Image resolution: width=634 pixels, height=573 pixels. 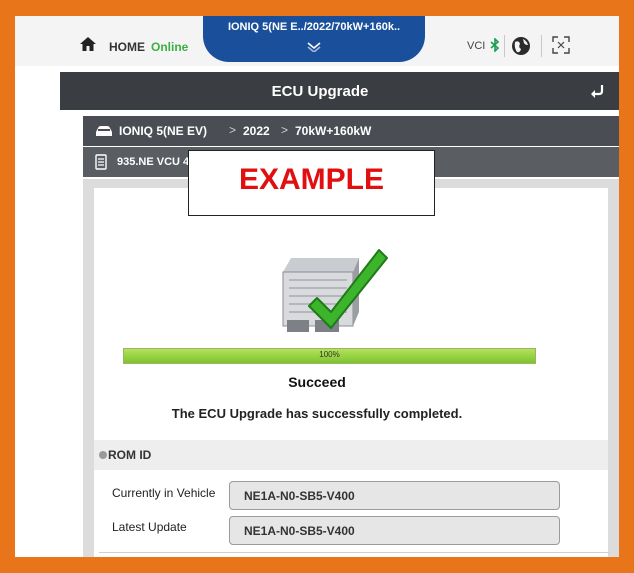 I want to click on example-text: EXAMPLE, so click(x=311, y=179).